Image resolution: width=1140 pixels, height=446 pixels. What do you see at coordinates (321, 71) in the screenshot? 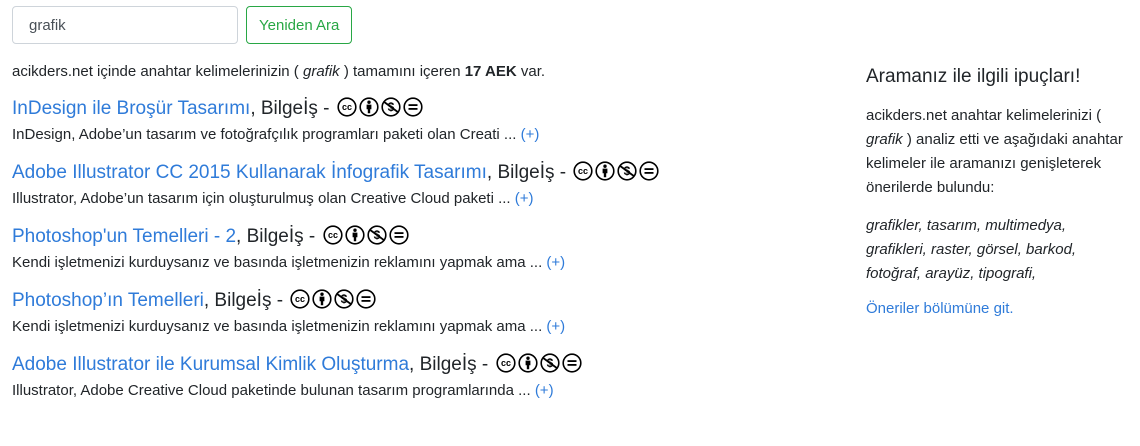
I see `summary-query: grafik` at bounding box center [321, 71].